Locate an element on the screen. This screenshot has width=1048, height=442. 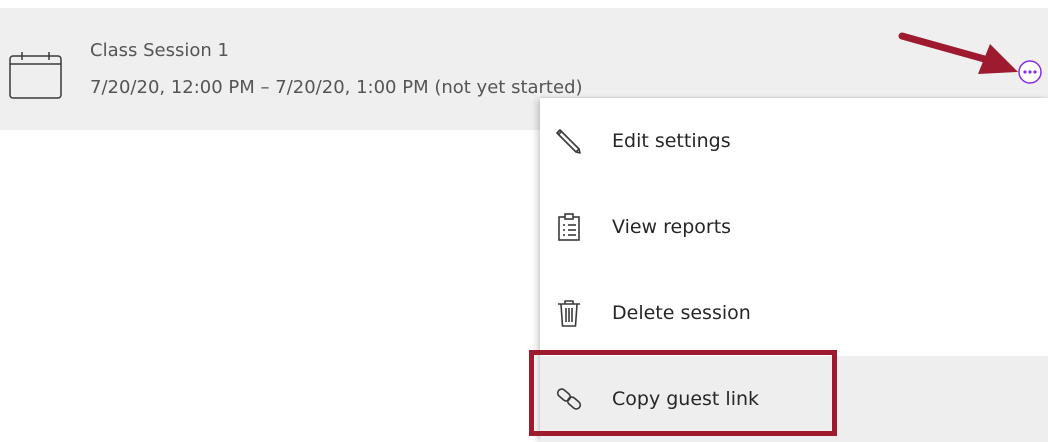
link-icon is located at coordinates (569, 399).